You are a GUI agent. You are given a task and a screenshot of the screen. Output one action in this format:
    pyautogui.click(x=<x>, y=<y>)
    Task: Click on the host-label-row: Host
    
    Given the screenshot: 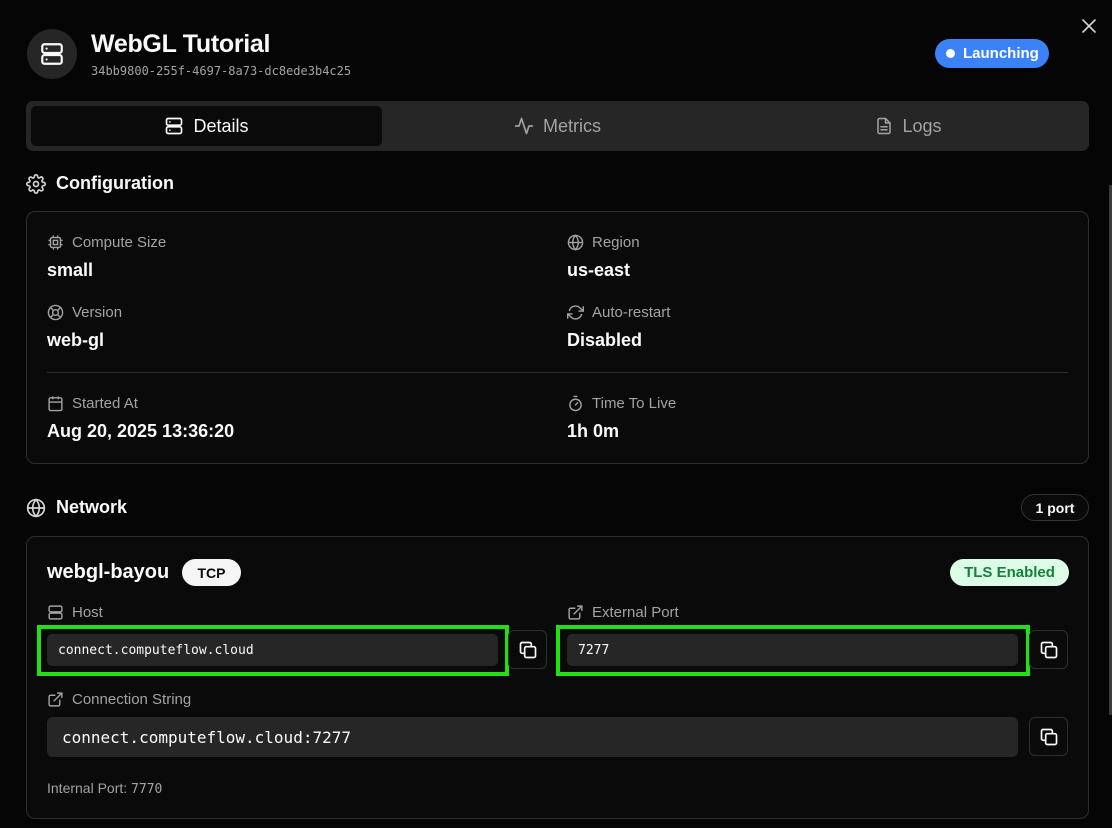 What is the action you would take?
    pyautogui.click(x=75, y=612)
    